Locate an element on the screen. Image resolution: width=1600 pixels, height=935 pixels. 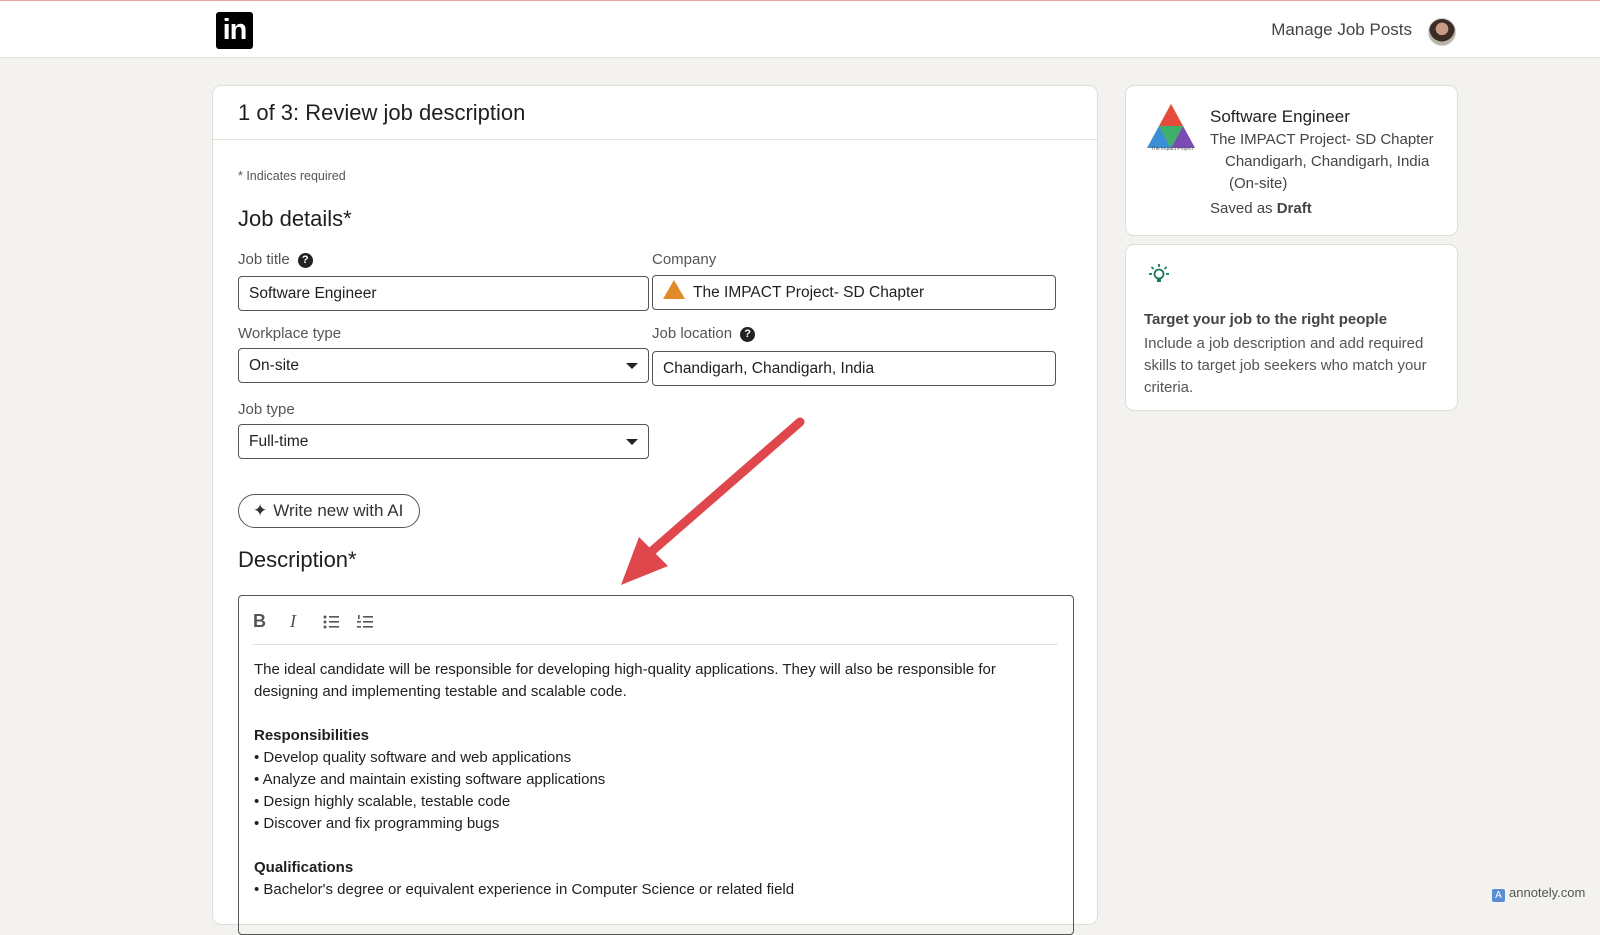
draft-badge: Draft is located at coordinates (1294, 208).